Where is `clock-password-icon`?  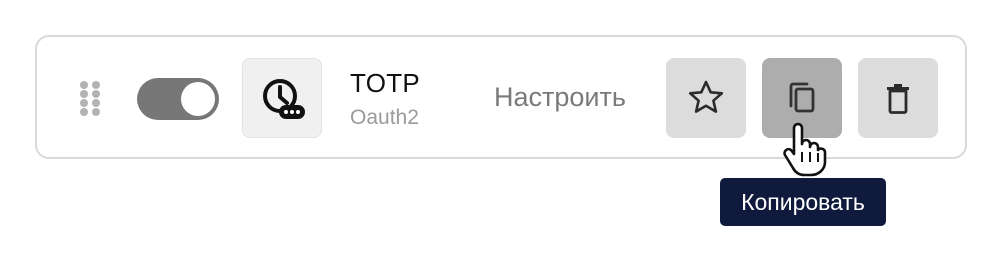
clock-password-icon is located at coordinates (284, 99).